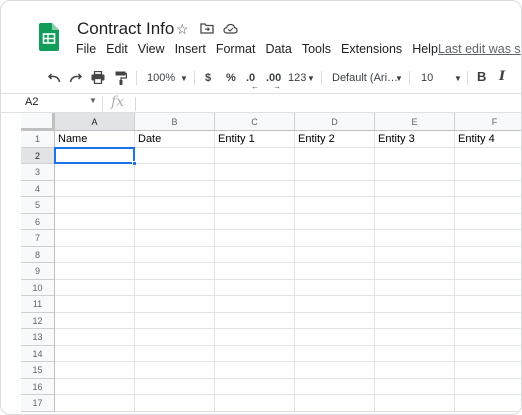 The height and width of the screenshot is (415, 522). What do you see at coordinates (38, 320) in the screenshot?
I see `row-header-12: 12` at bounding box center [38, 320].